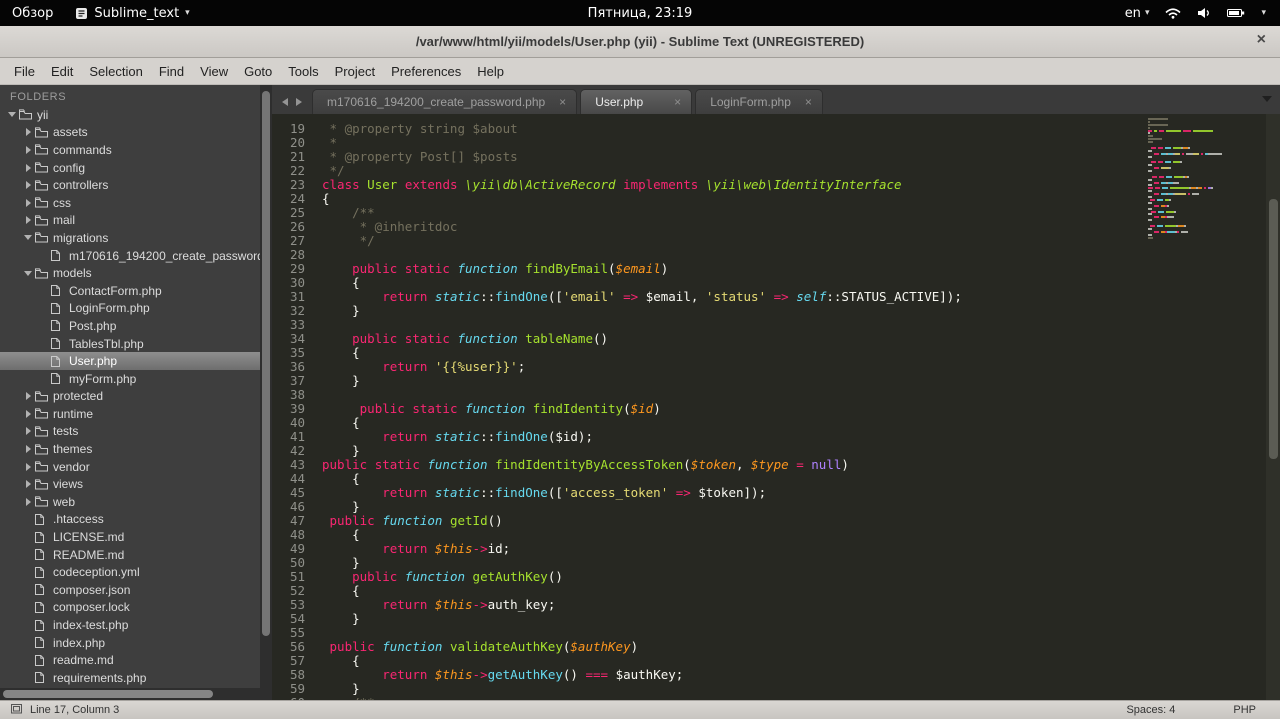 The width and height of the screenshot is (1280, 719). Describe the element at coordinates (1273, 329) in the screenshot. I see `editor-scrollbar-handle` at that location.